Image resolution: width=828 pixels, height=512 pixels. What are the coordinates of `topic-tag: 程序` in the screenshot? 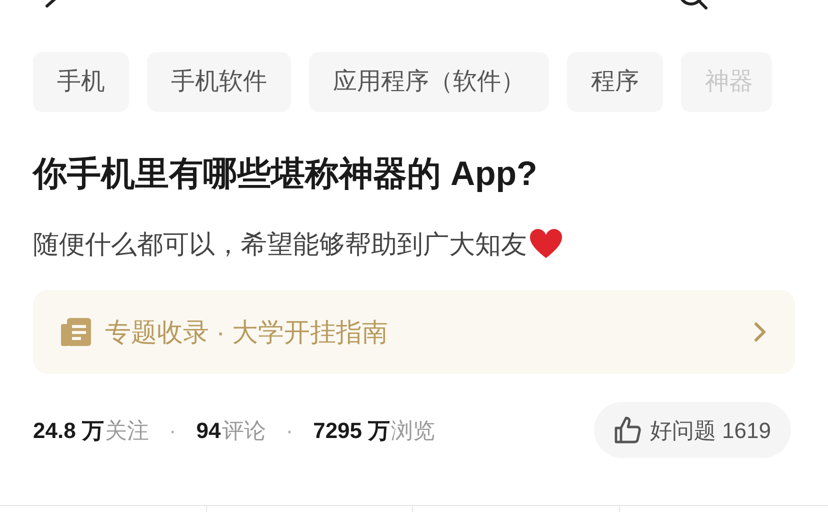 It's located at (615, 82).